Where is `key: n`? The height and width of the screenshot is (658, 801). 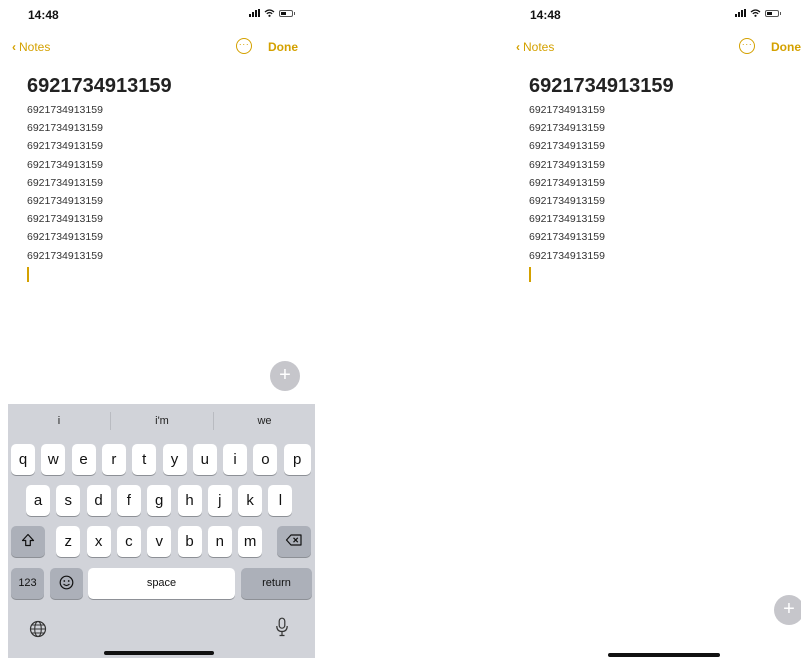
key: n is located at coordinates (219, 541).